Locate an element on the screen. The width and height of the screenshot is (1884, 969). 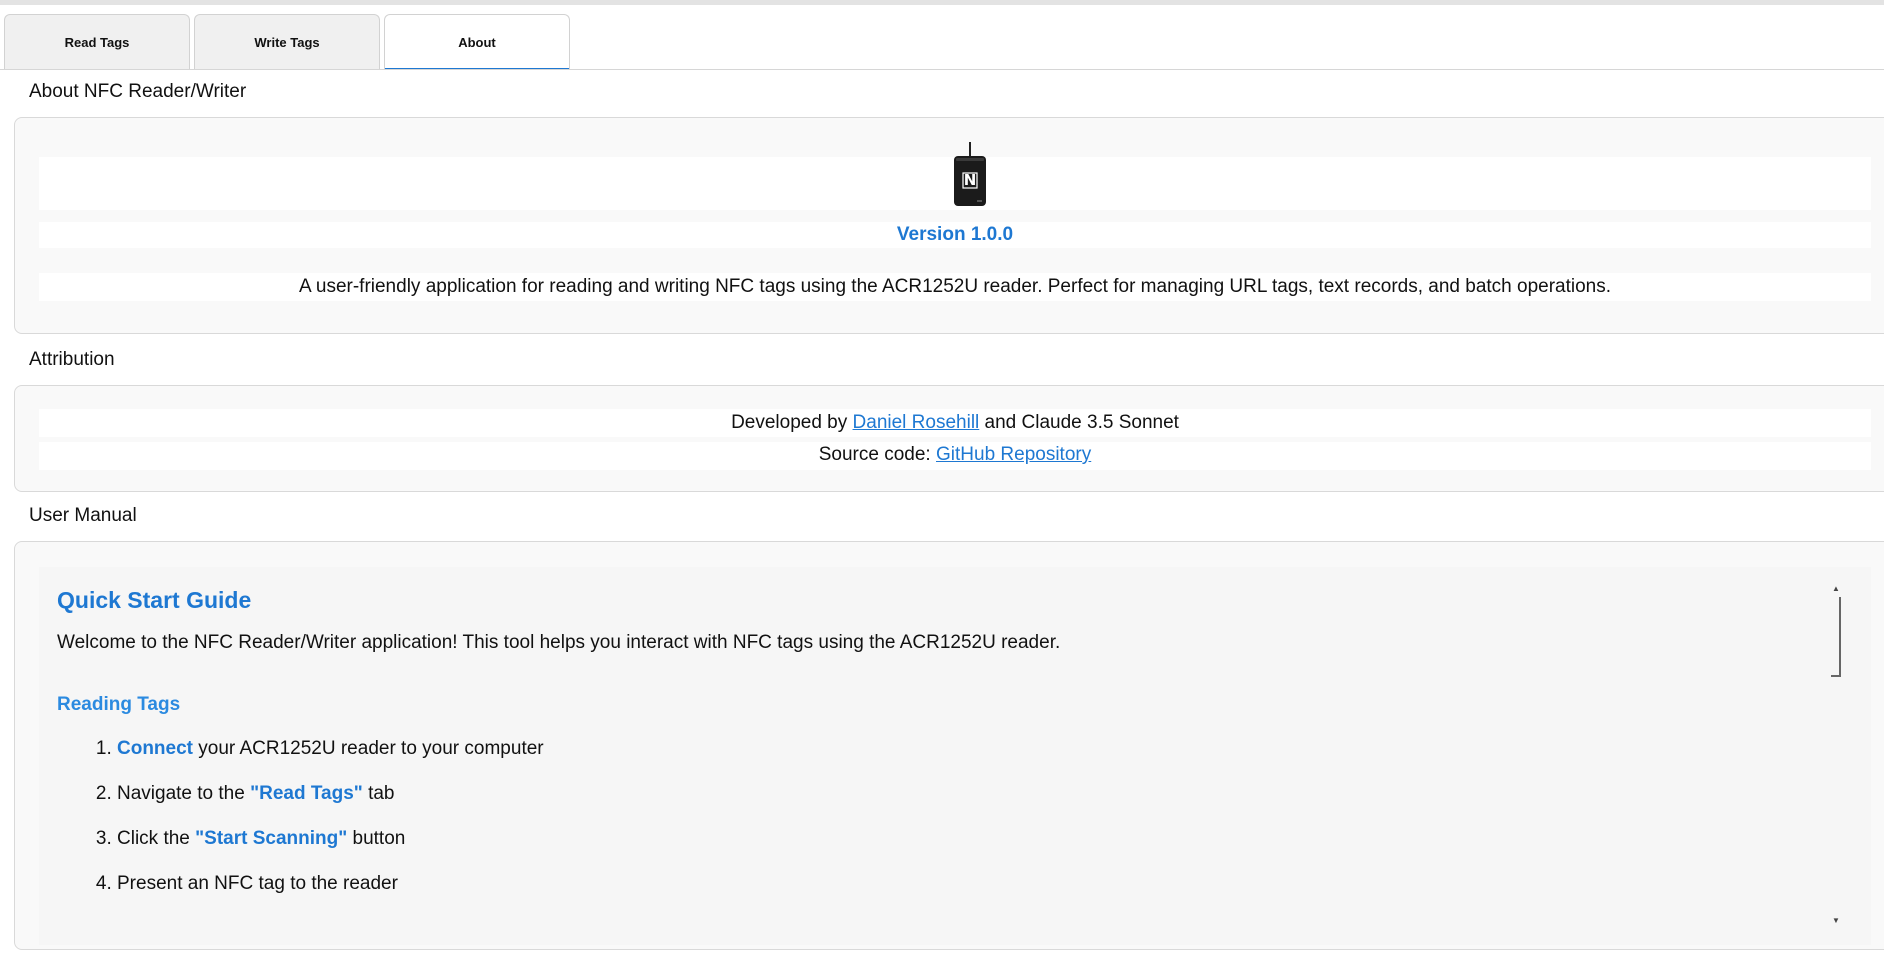
tab-read-tags: Read Tags is located at coordinates (97, 41).